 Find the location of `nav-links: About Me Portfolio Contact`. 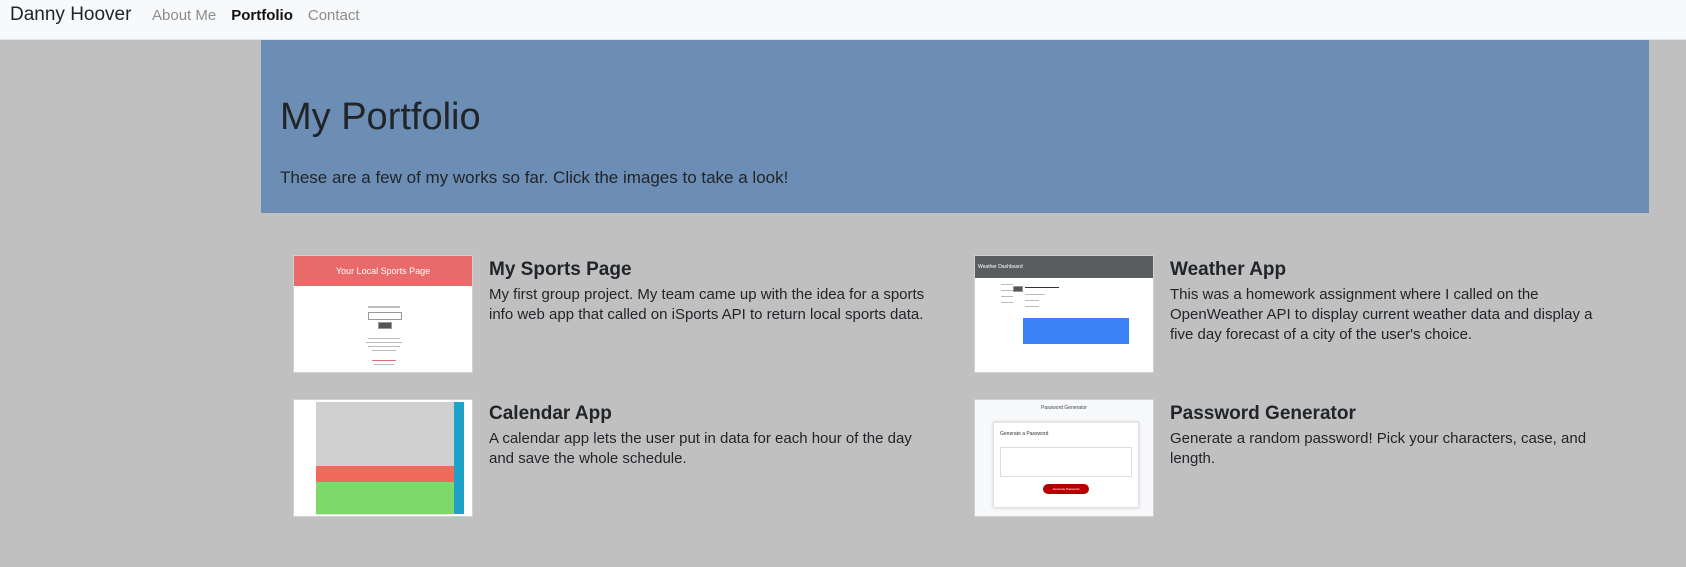

nav-links: About Me Portfolio Contact is located at coordinates (256, 15).